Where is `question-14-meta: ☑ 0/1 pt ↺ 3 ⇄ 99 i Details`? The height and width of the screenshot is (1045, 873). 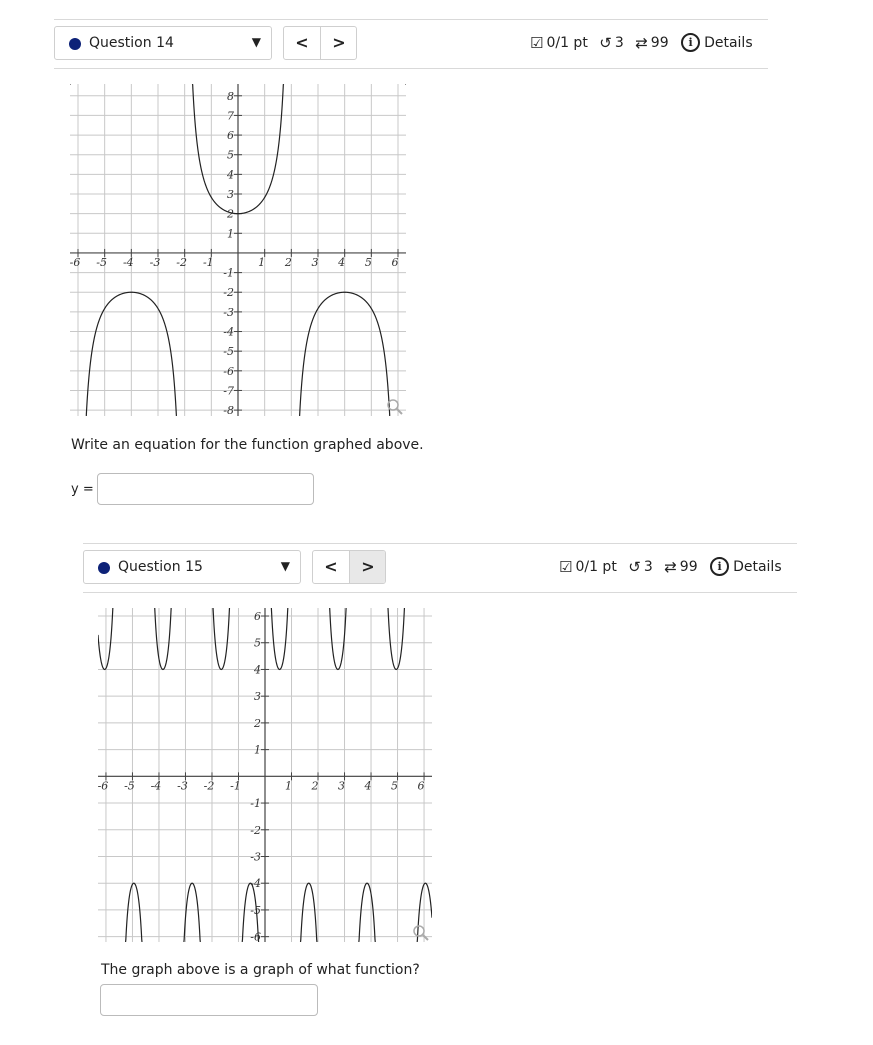
question-14-meta: ☑ 0/1 pt ↺ 3 ⇄ 99 i Details is located at coordinates (641, 42).